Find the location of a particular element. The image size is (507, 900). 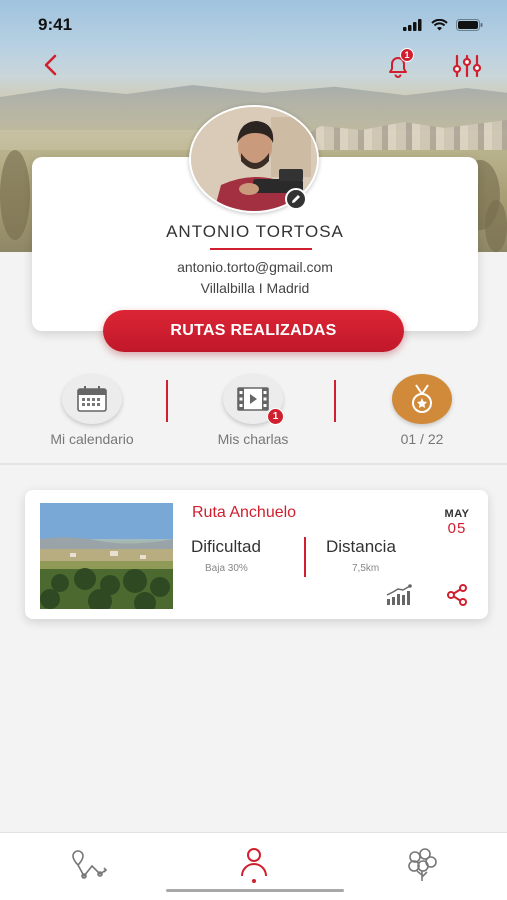

calendar-button is located at coordinates (92, 399).